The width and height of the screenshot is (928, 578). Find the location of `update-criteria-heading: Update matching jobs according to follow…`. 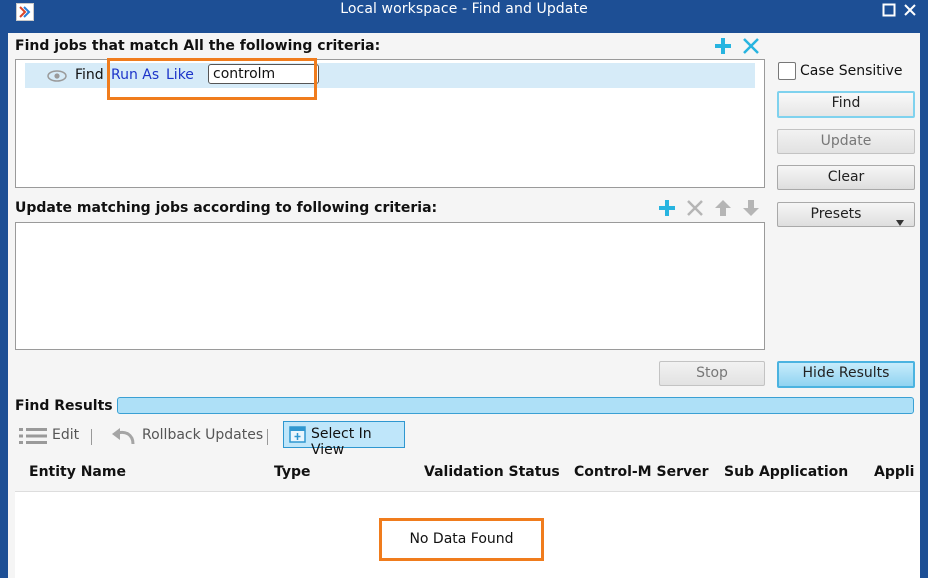

update-criteria-heading: Update matching jobs according to follow… is located at coordinates (226, 208).